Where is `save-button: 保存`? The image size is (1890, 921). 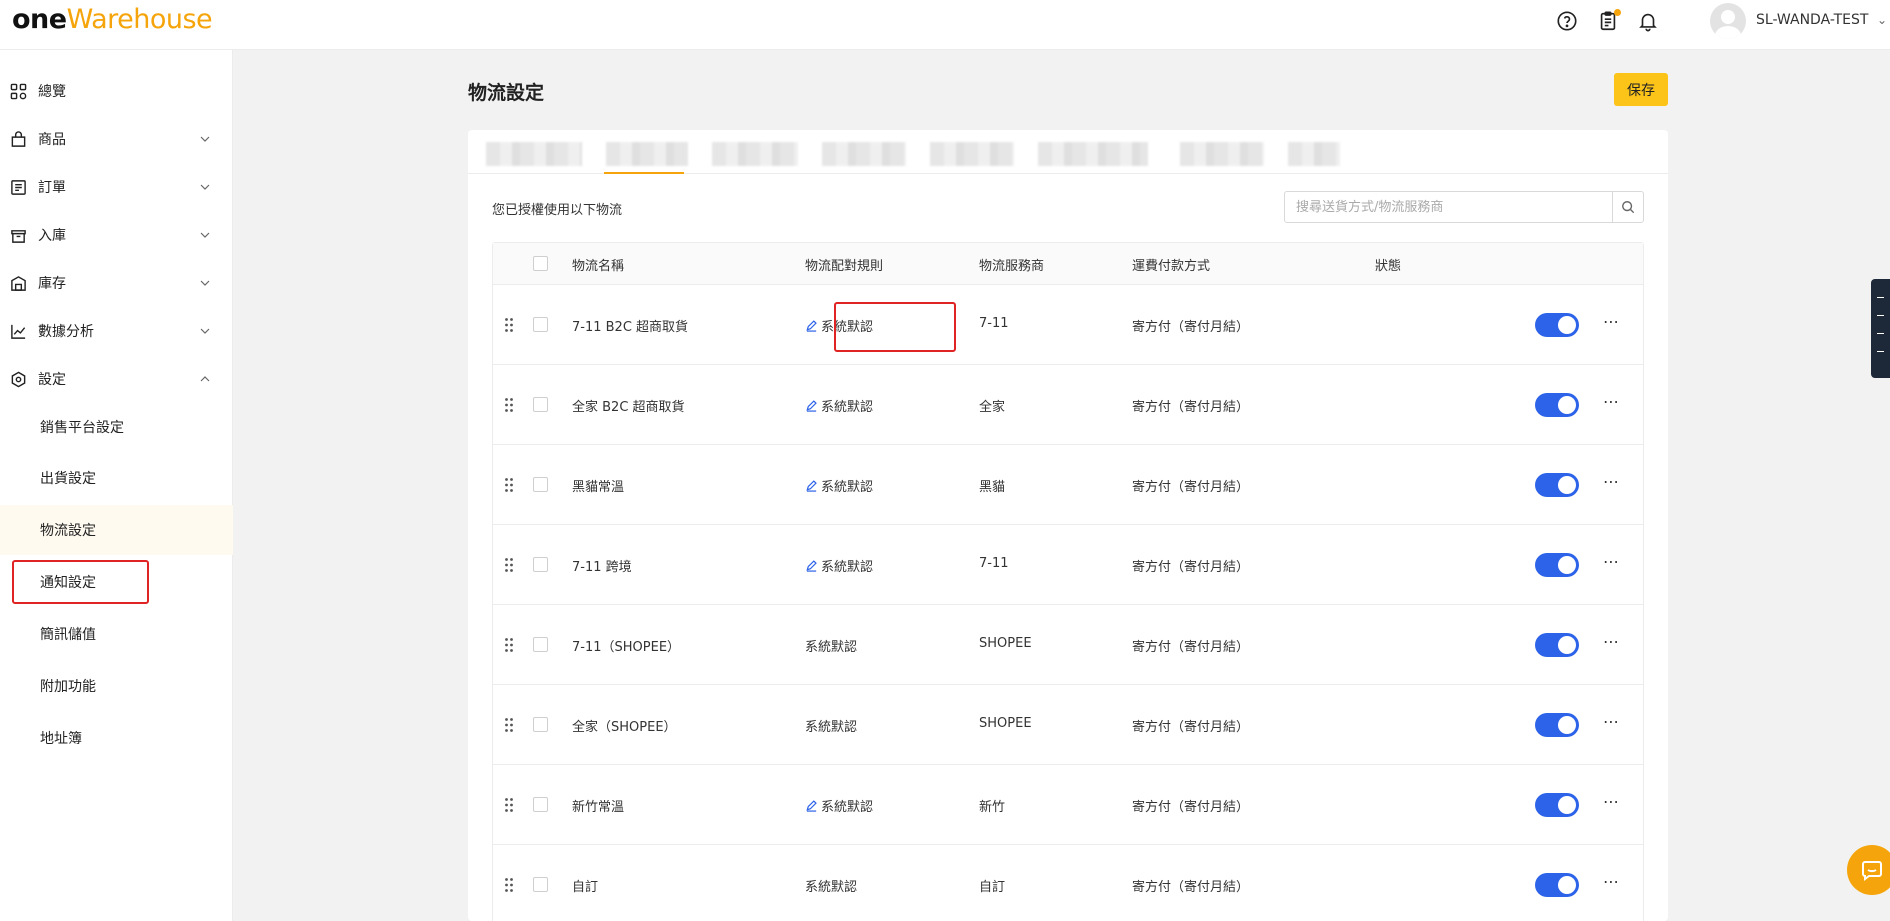 save-button: 保存 is located at coordinates (1641, 89).